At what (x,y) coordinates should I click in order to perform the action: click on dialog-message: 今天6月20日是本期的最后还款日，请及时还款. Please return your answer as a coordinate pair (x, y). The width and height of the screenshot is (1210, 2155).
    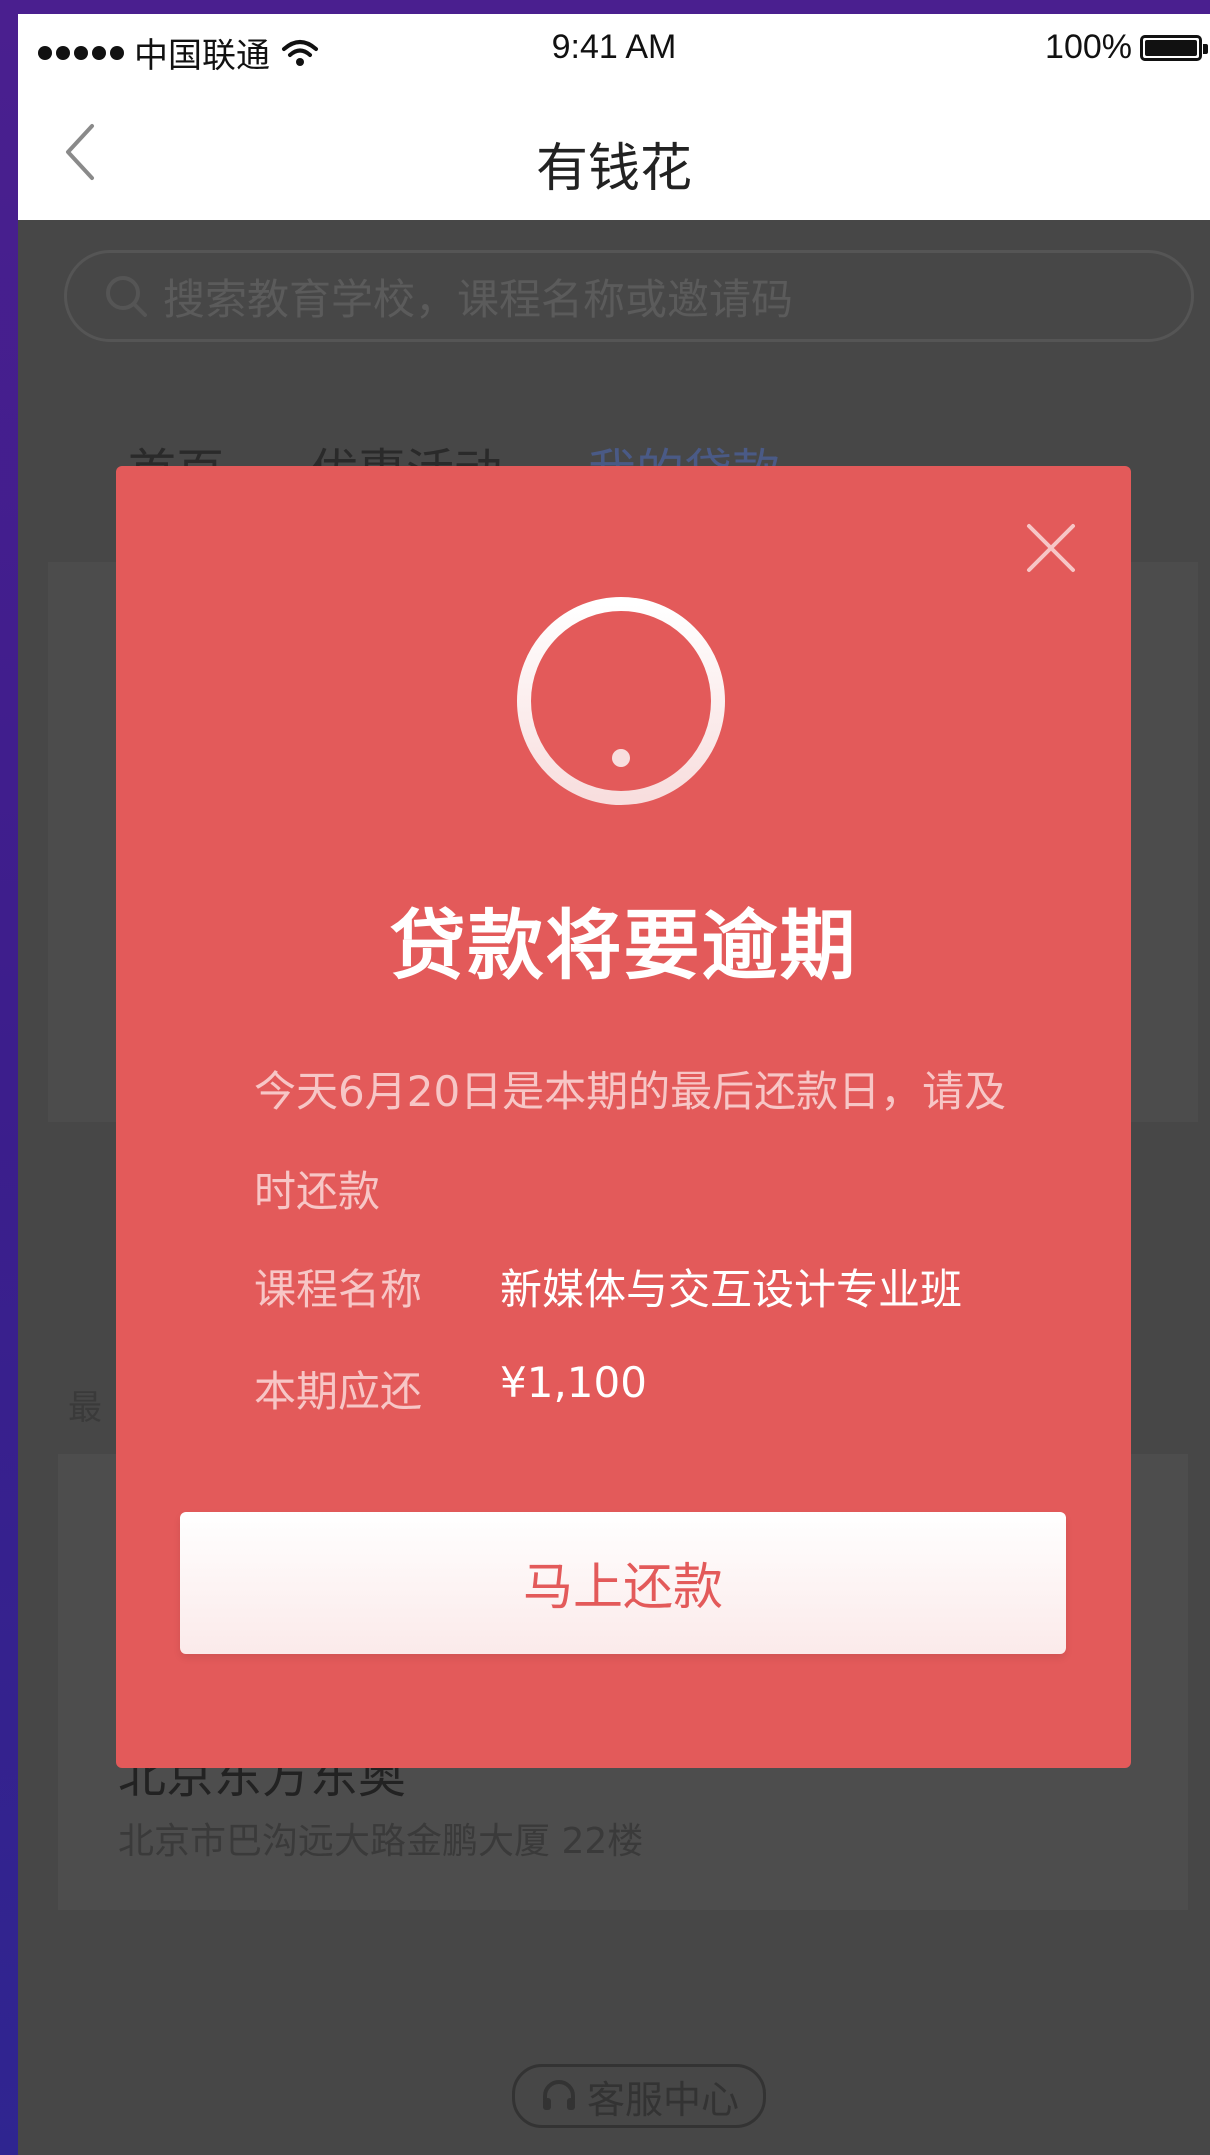
    Looking at the image, I should click on (630, 1141).